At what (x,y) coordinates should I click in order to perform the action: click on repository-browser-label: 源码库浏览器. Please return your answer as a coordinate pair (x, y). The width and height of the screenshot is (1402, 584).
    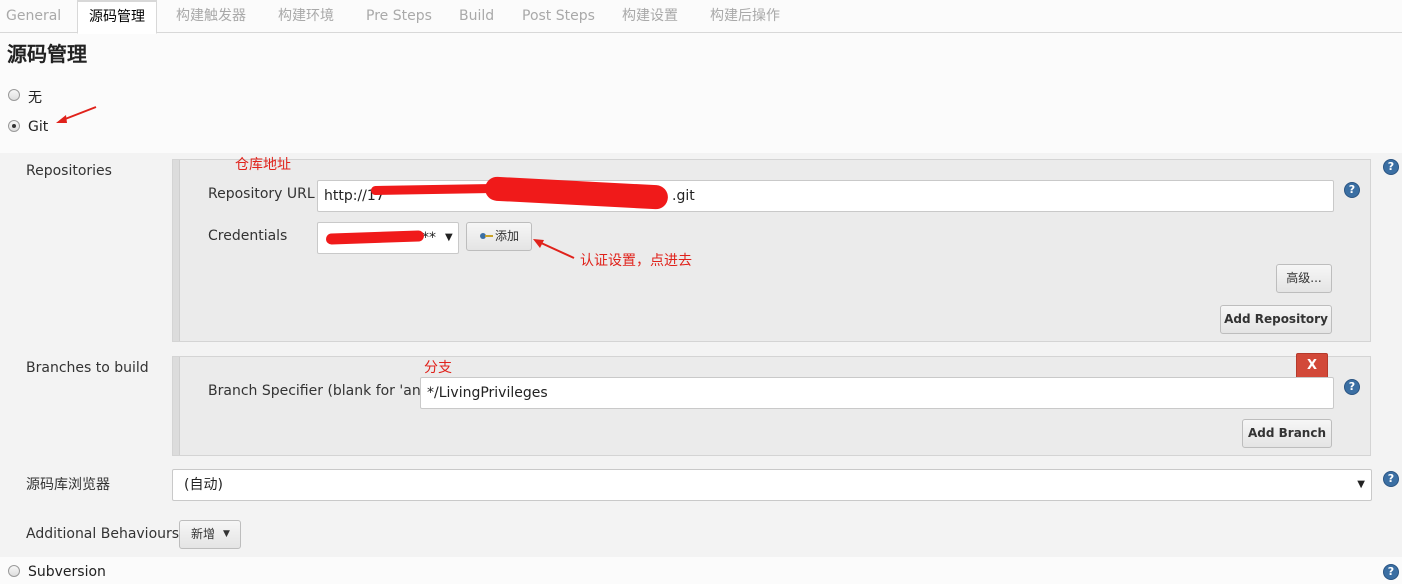
    Looking at the image, I should click on (68, 485).